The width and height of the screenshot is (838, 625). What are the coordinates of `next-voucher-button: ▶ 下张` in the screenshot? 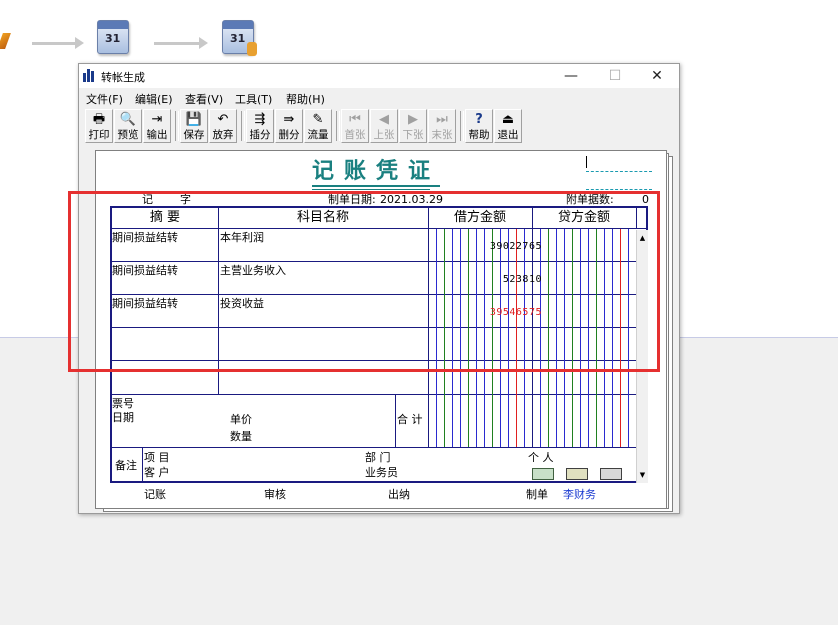 It's located at (413, 126).